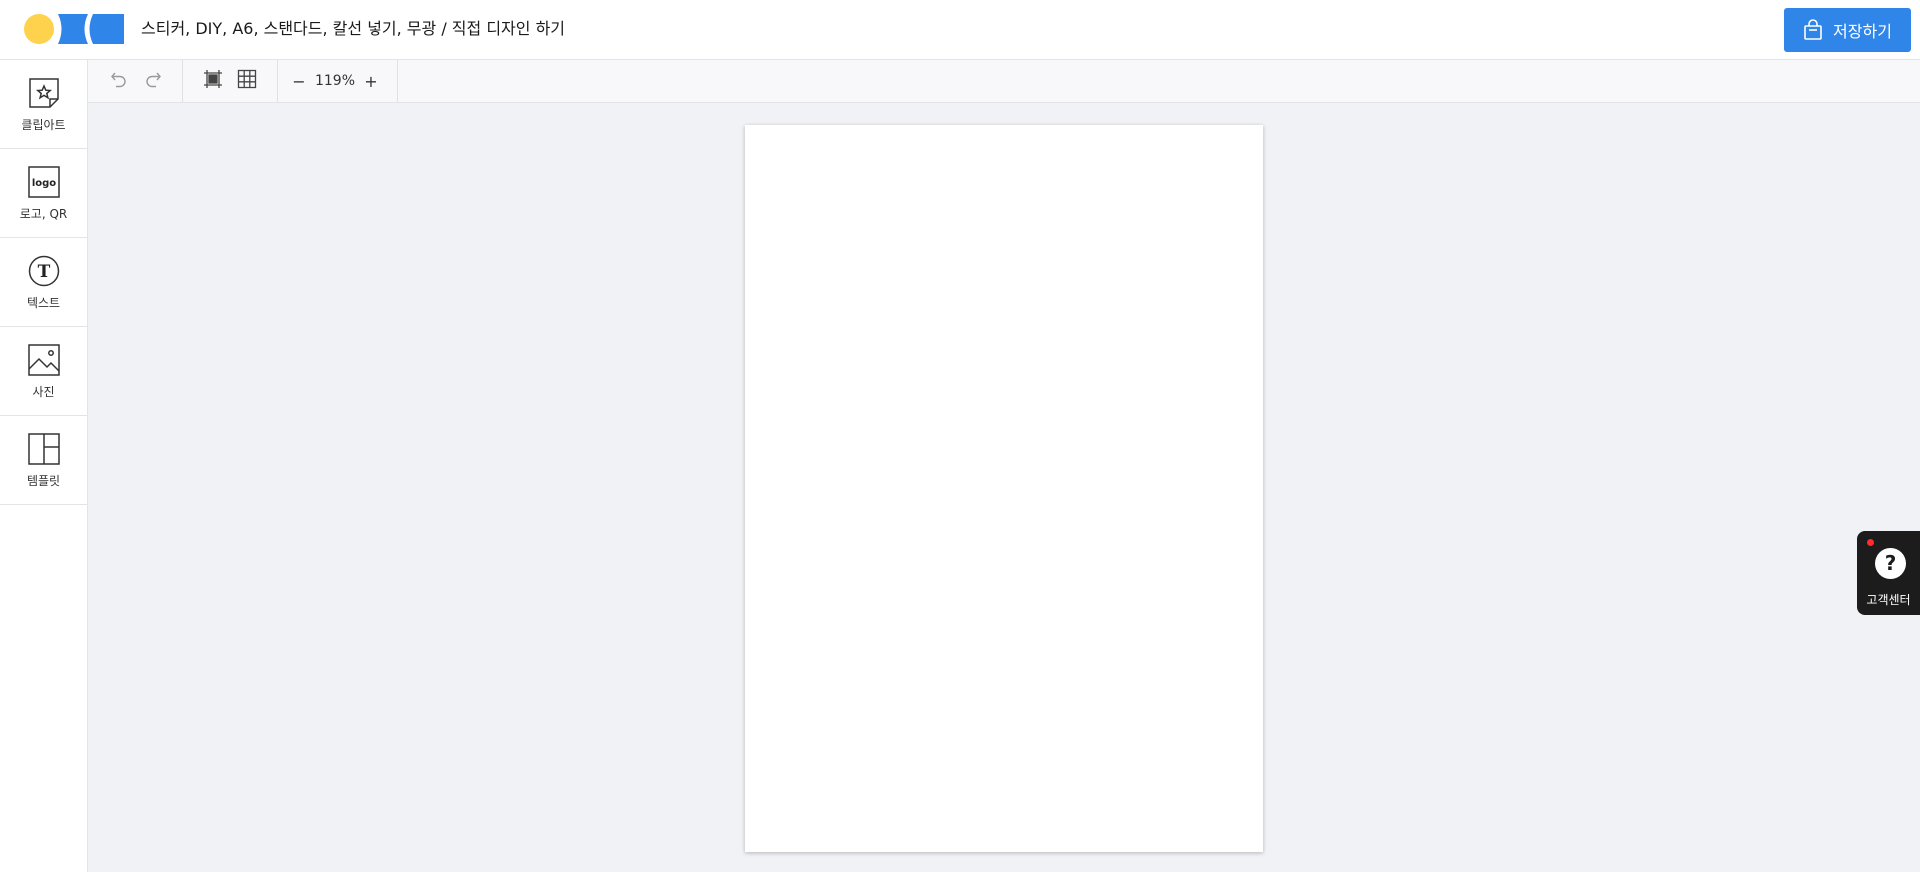 The image size is (1920, 872). Describe the element at coordinates (1888, 600) in the screenshot. I see `customer-center-label: 고객센터` at that location.